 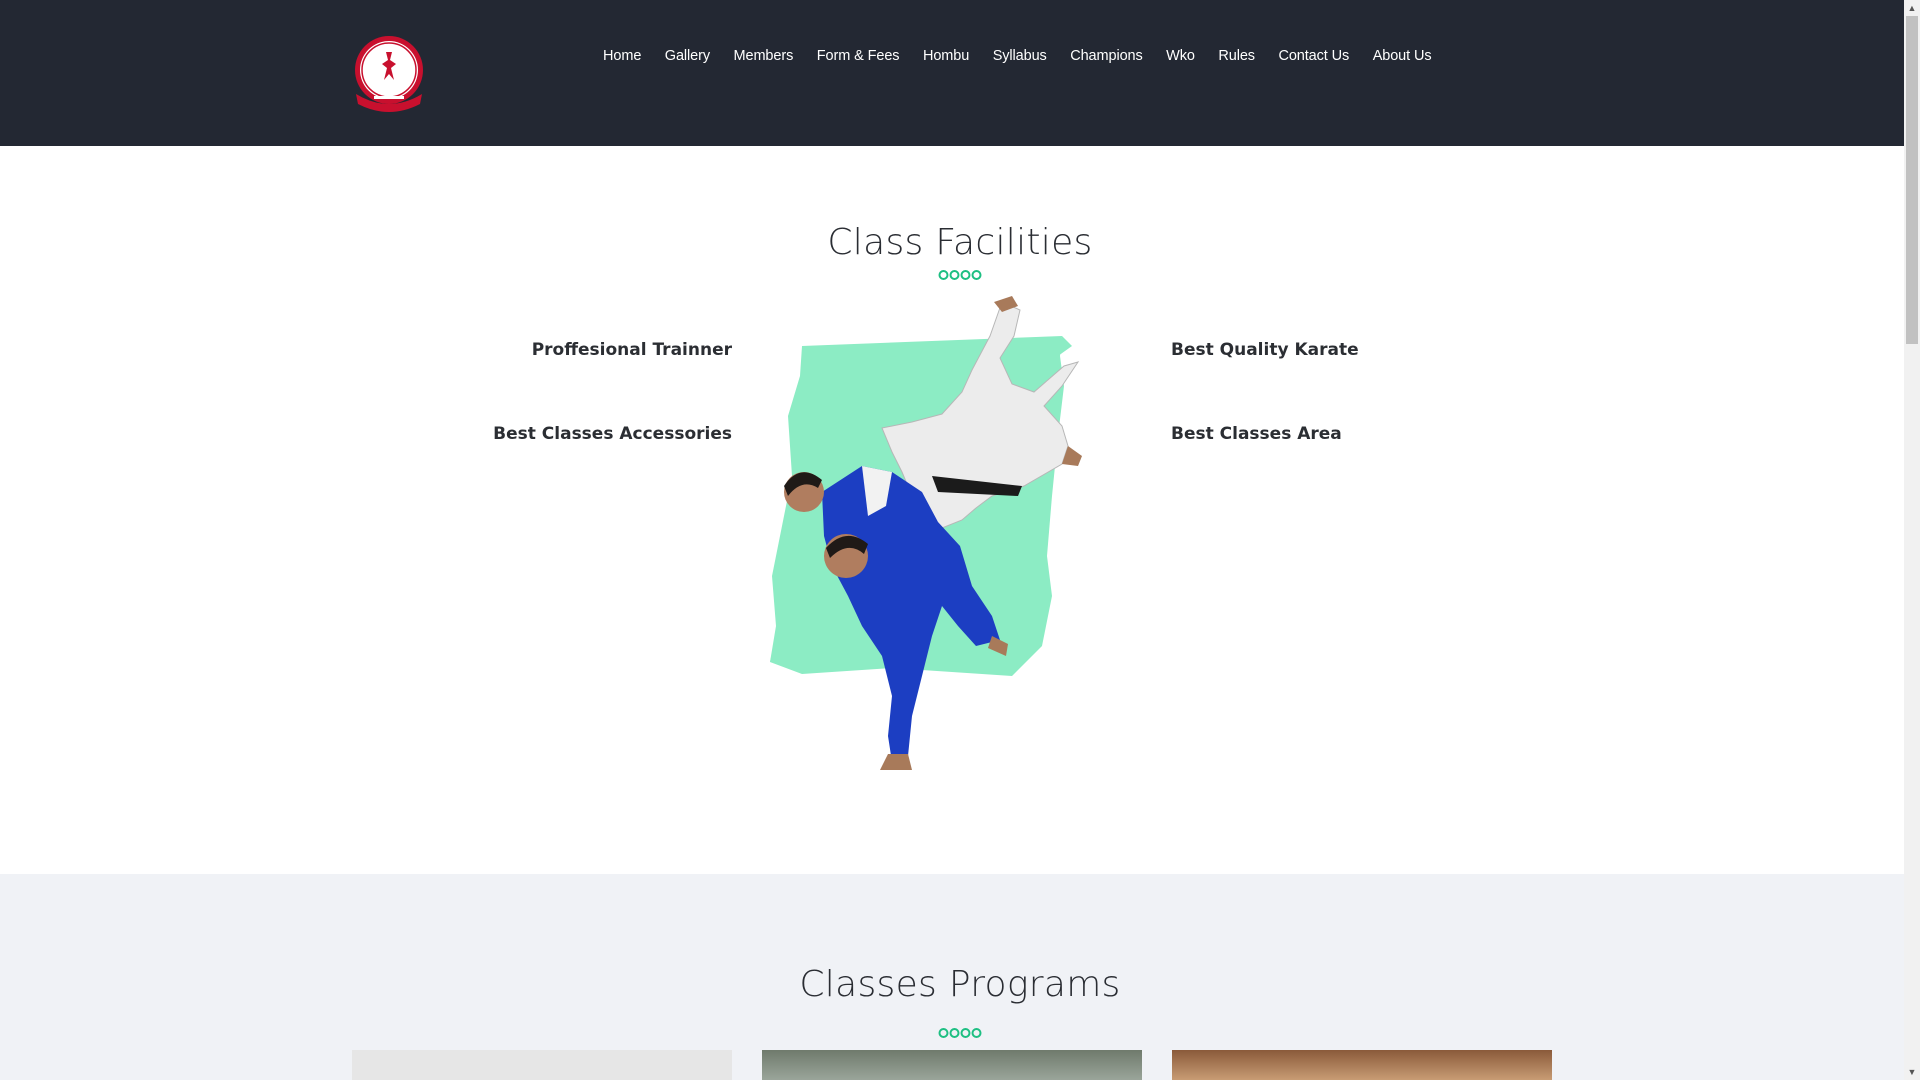 I want to click on nav-champions: Champions, so click(x=1106, y=56).